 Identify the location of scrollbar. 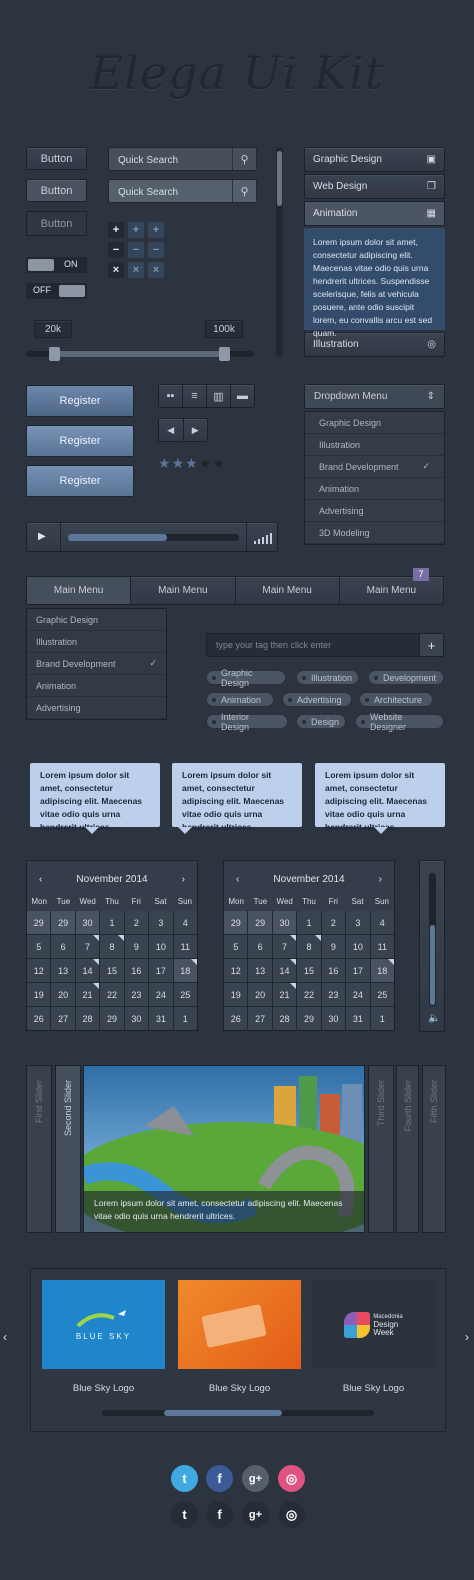
(279, 252).